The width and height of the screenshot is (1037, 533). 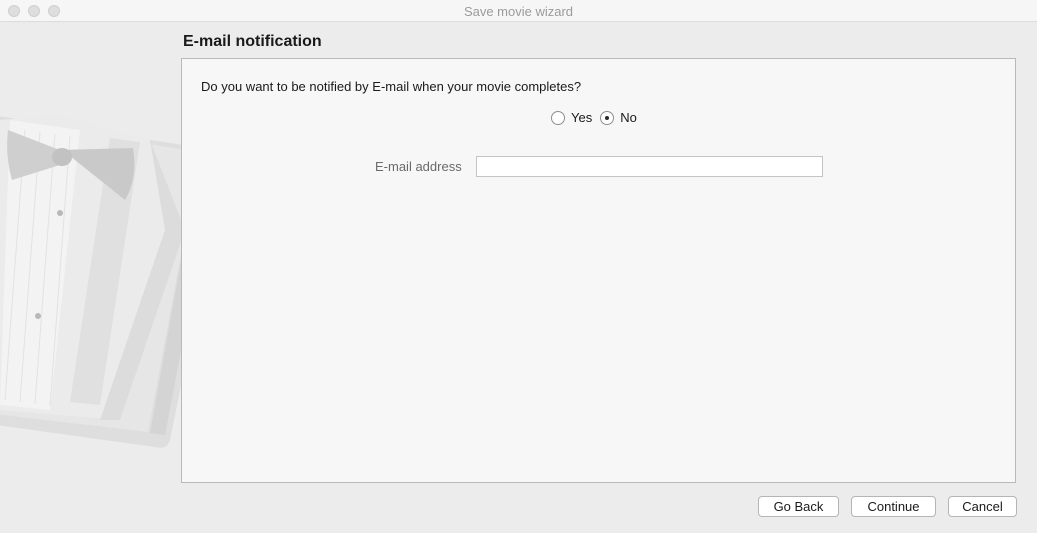 What do you see at coordinates (598, 117) in the screenshot?
I see `notify-radio-group: Yes No` at bounding box center [598, 117].